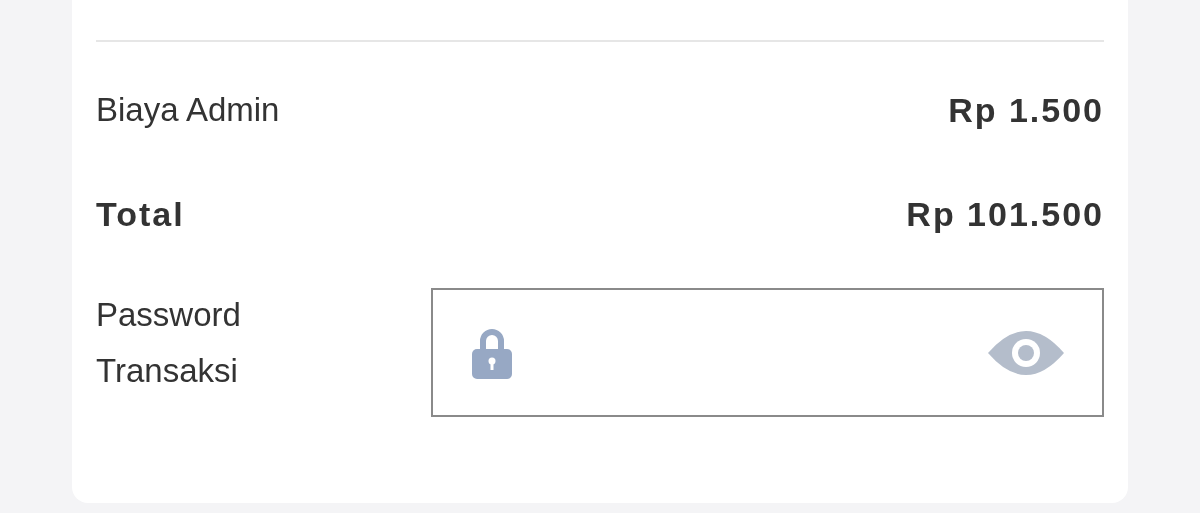 The width and height of the screenshot is (1200, 513). What do you see at coordinates (169, 315) in the screenshot?
I see `password-label: Password` at bounding box center [169, 315].